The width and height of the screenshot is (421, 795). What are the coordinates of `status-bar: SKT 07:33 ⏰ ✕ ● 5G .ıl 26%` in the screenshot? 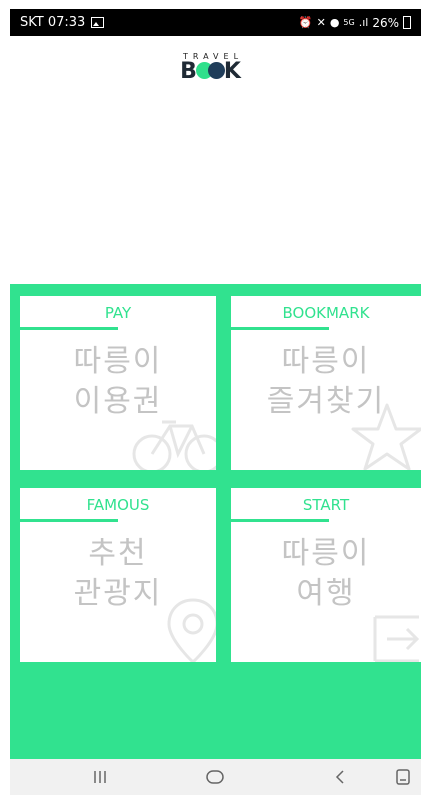 It's located at (215, 22).